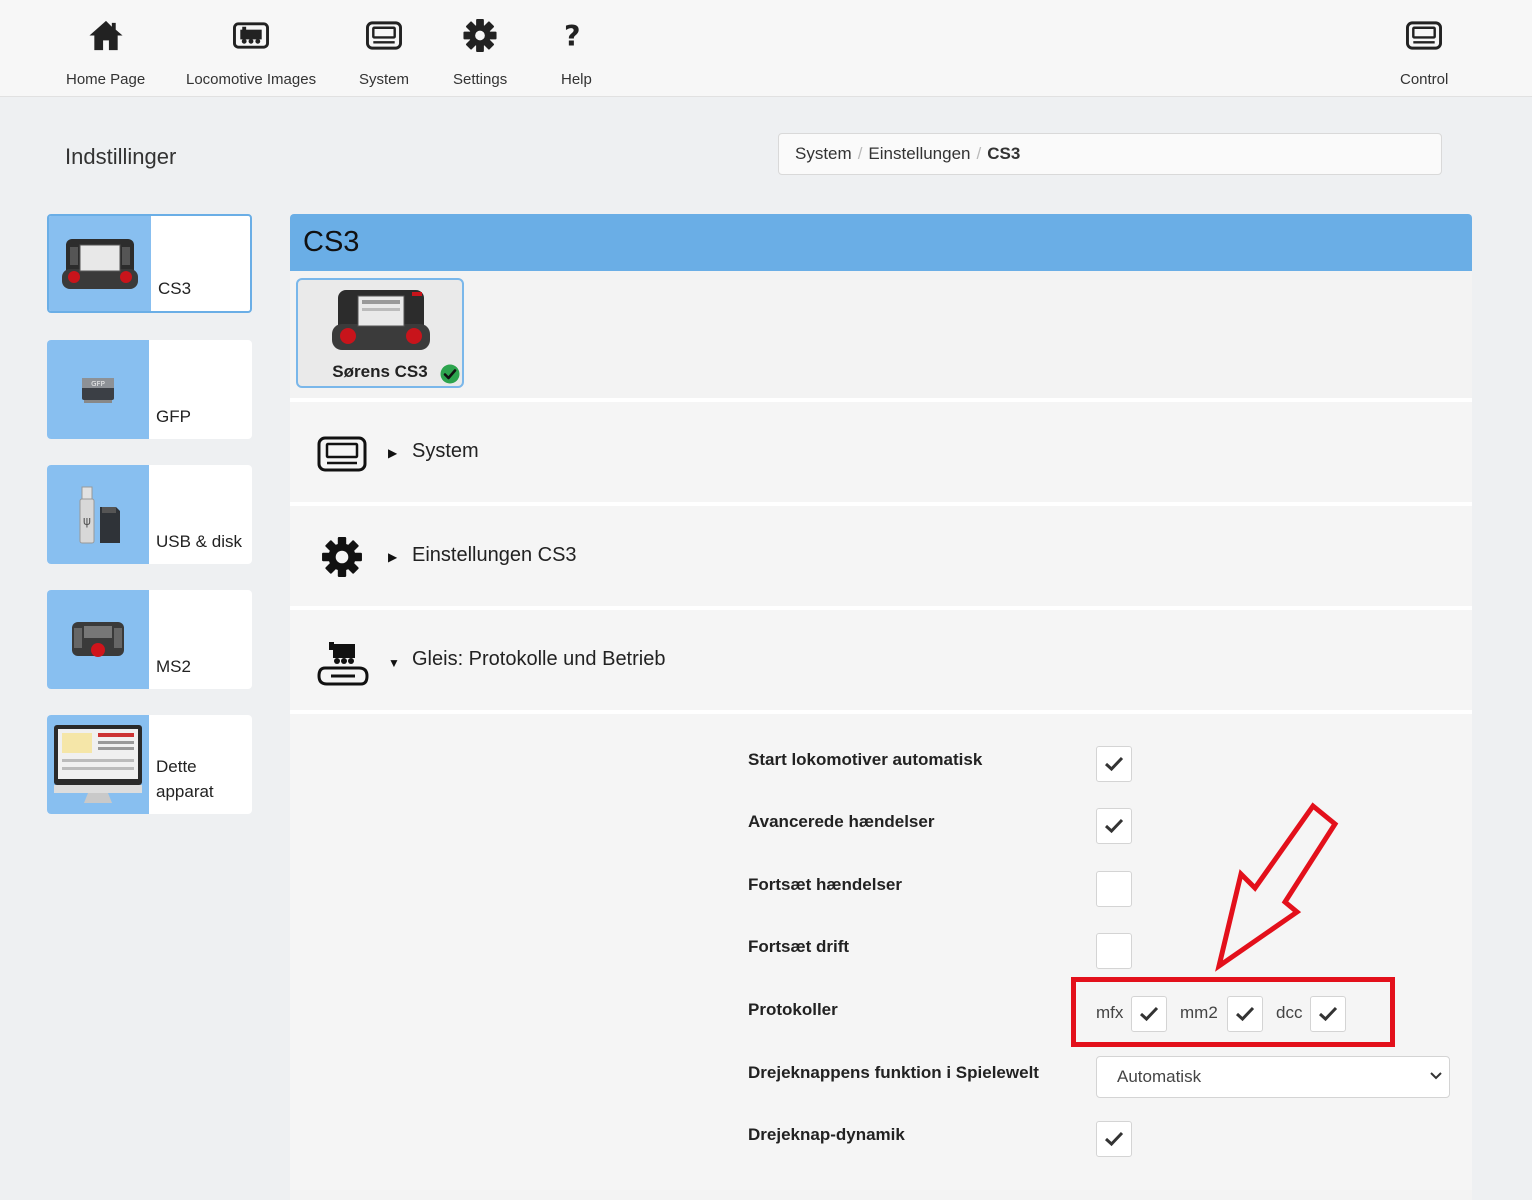  Describe the element at coordinates (381, 320) in the screenshot. I see `cs3-device-image` at that location.